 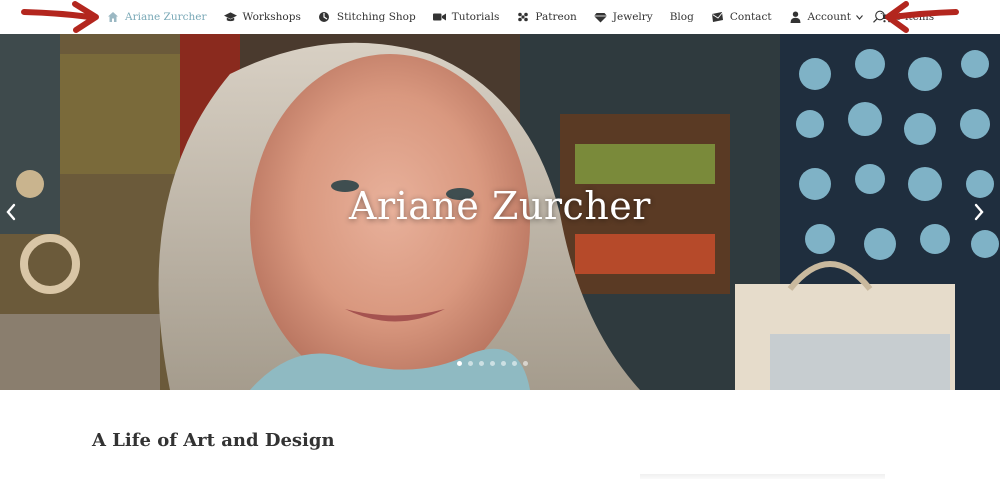 I want to click on sidebar-box-edge, so click(x=762, y=476).